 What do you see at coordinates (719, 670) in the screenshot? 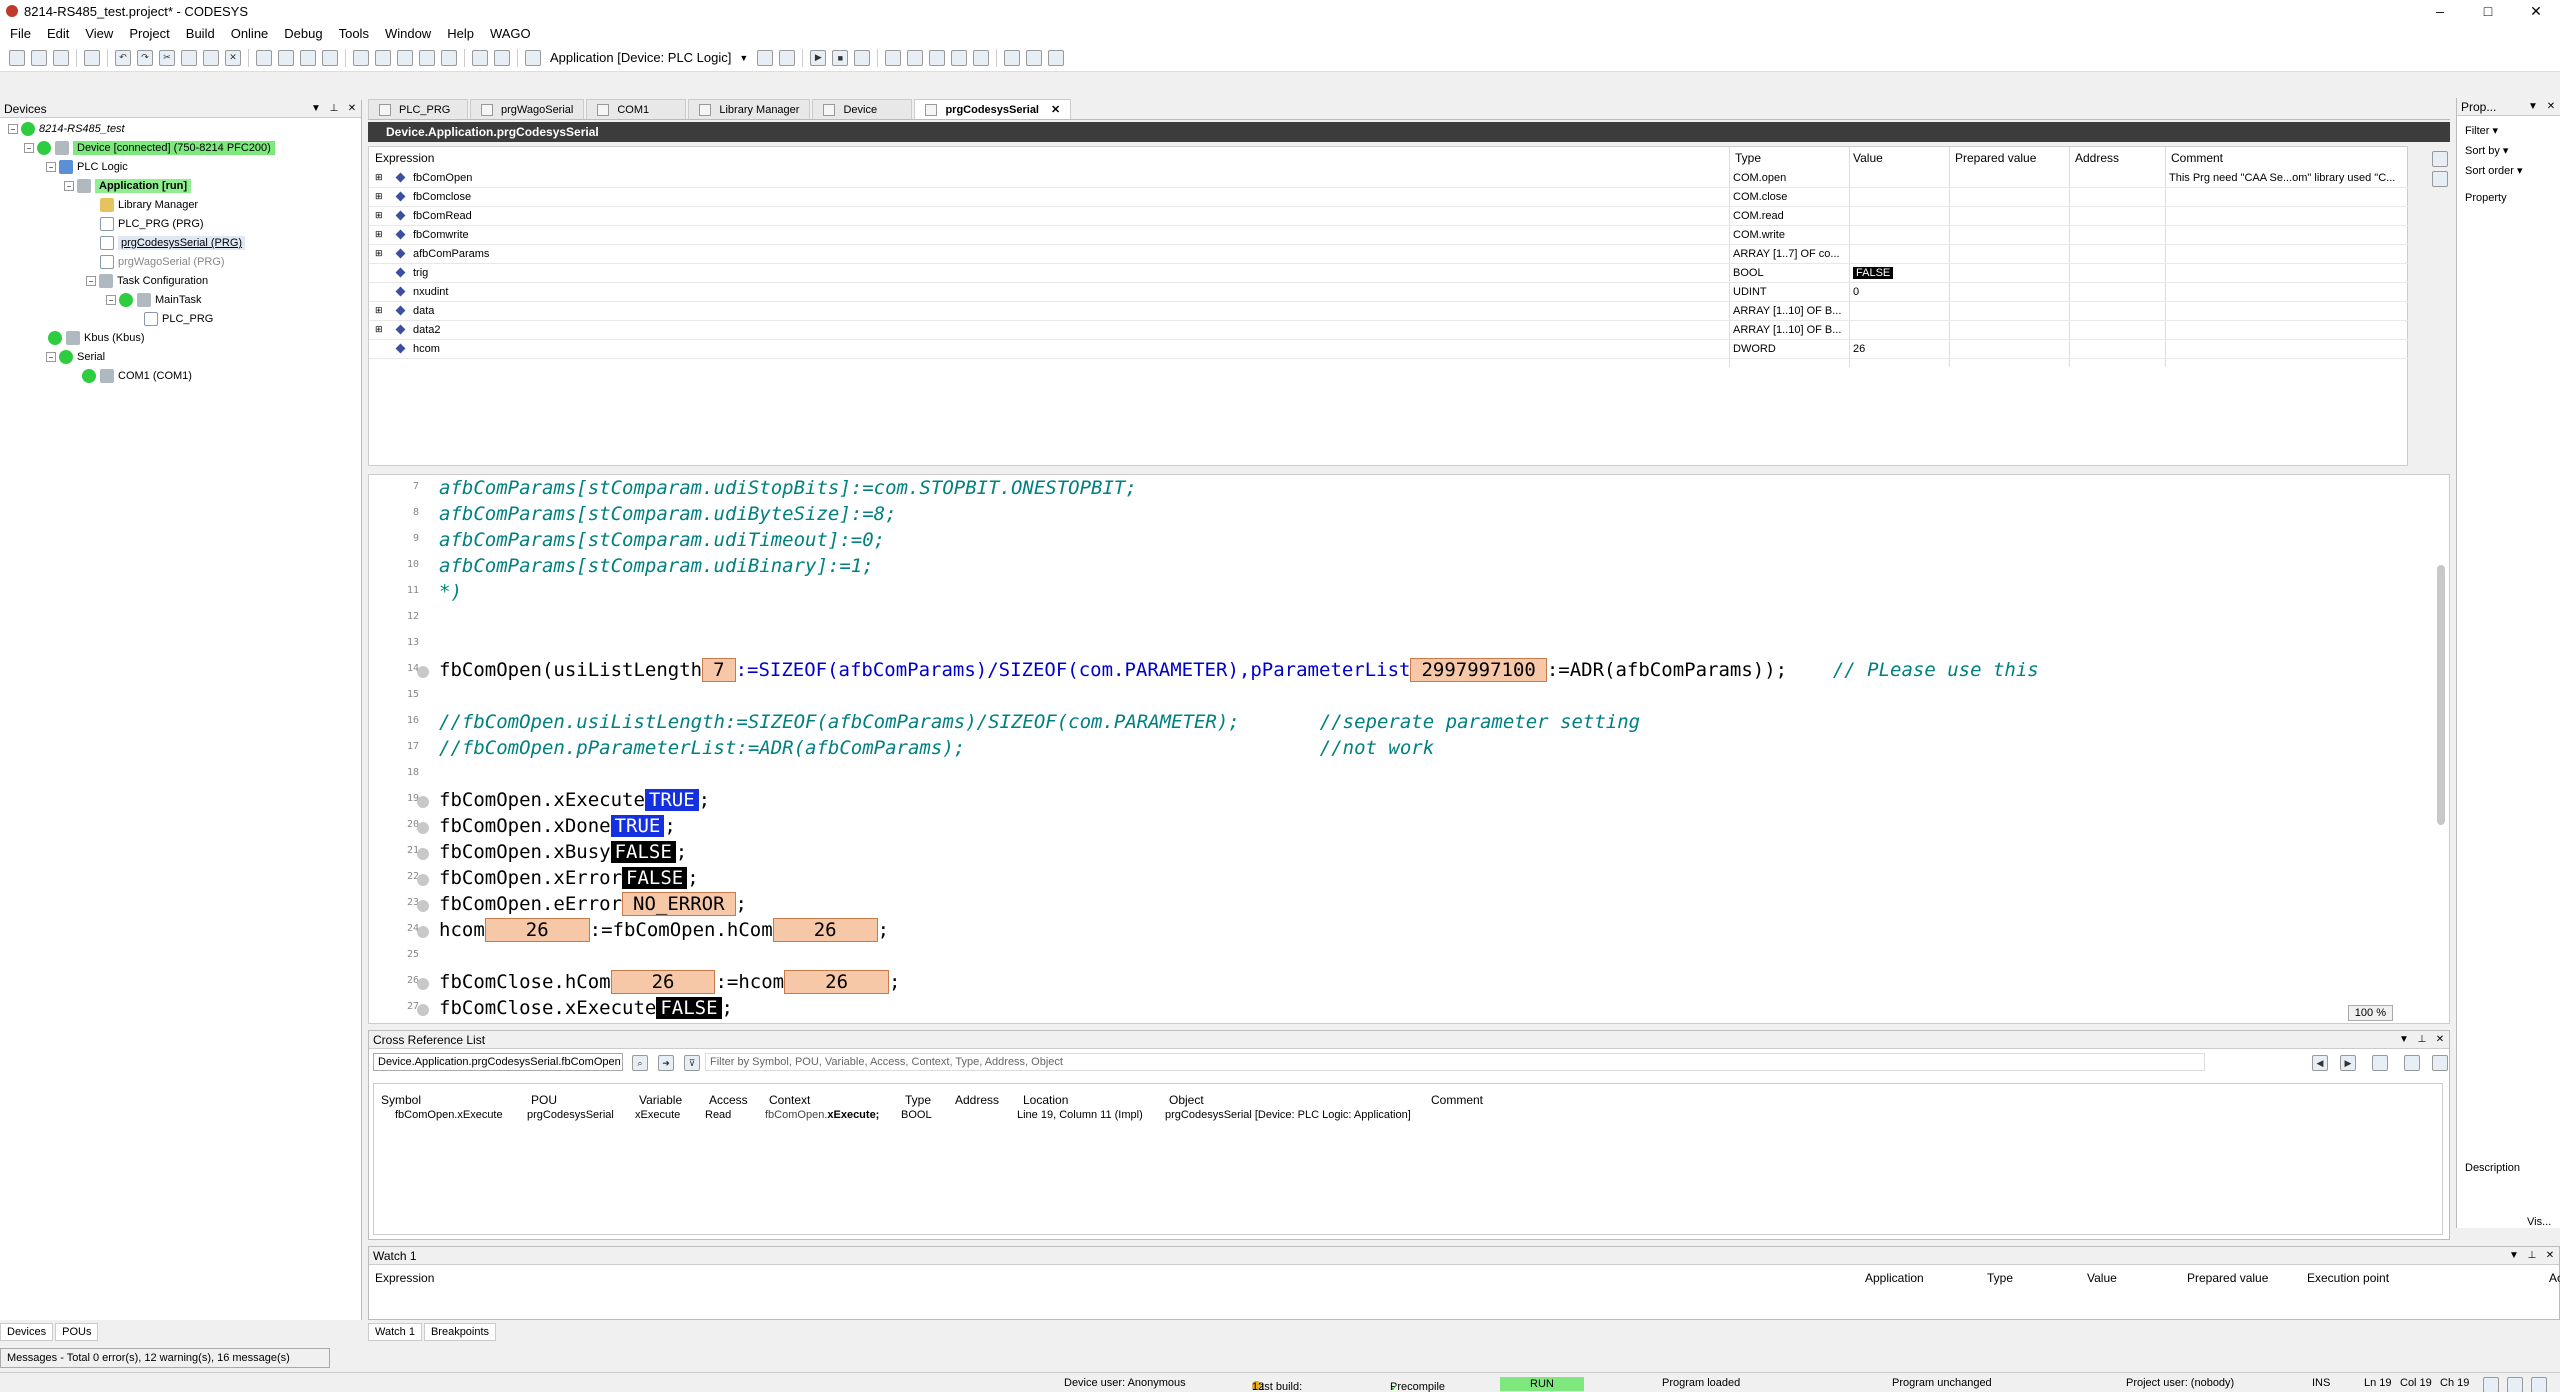
I see `monitor-value: 7` at bounding box center [719, 670].